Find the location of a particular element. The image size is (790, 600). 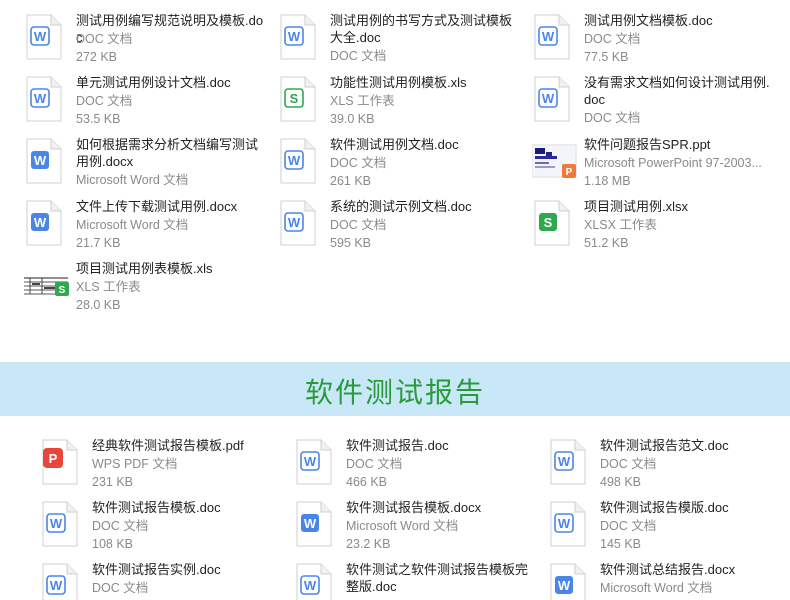

file-item: W 系统的测试示例文档.doc DOC 文档 595 KB is located at coordinates (403, 228).